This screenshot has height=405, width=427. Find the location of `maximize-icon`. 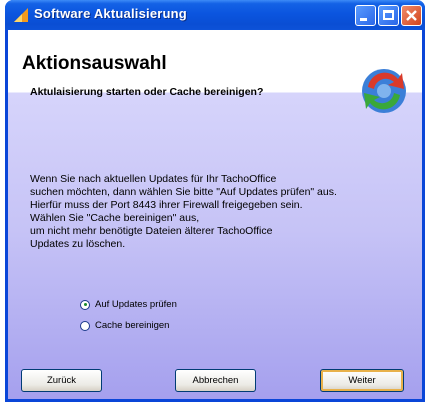

maximize-icon is located at coordinates (388, 15).